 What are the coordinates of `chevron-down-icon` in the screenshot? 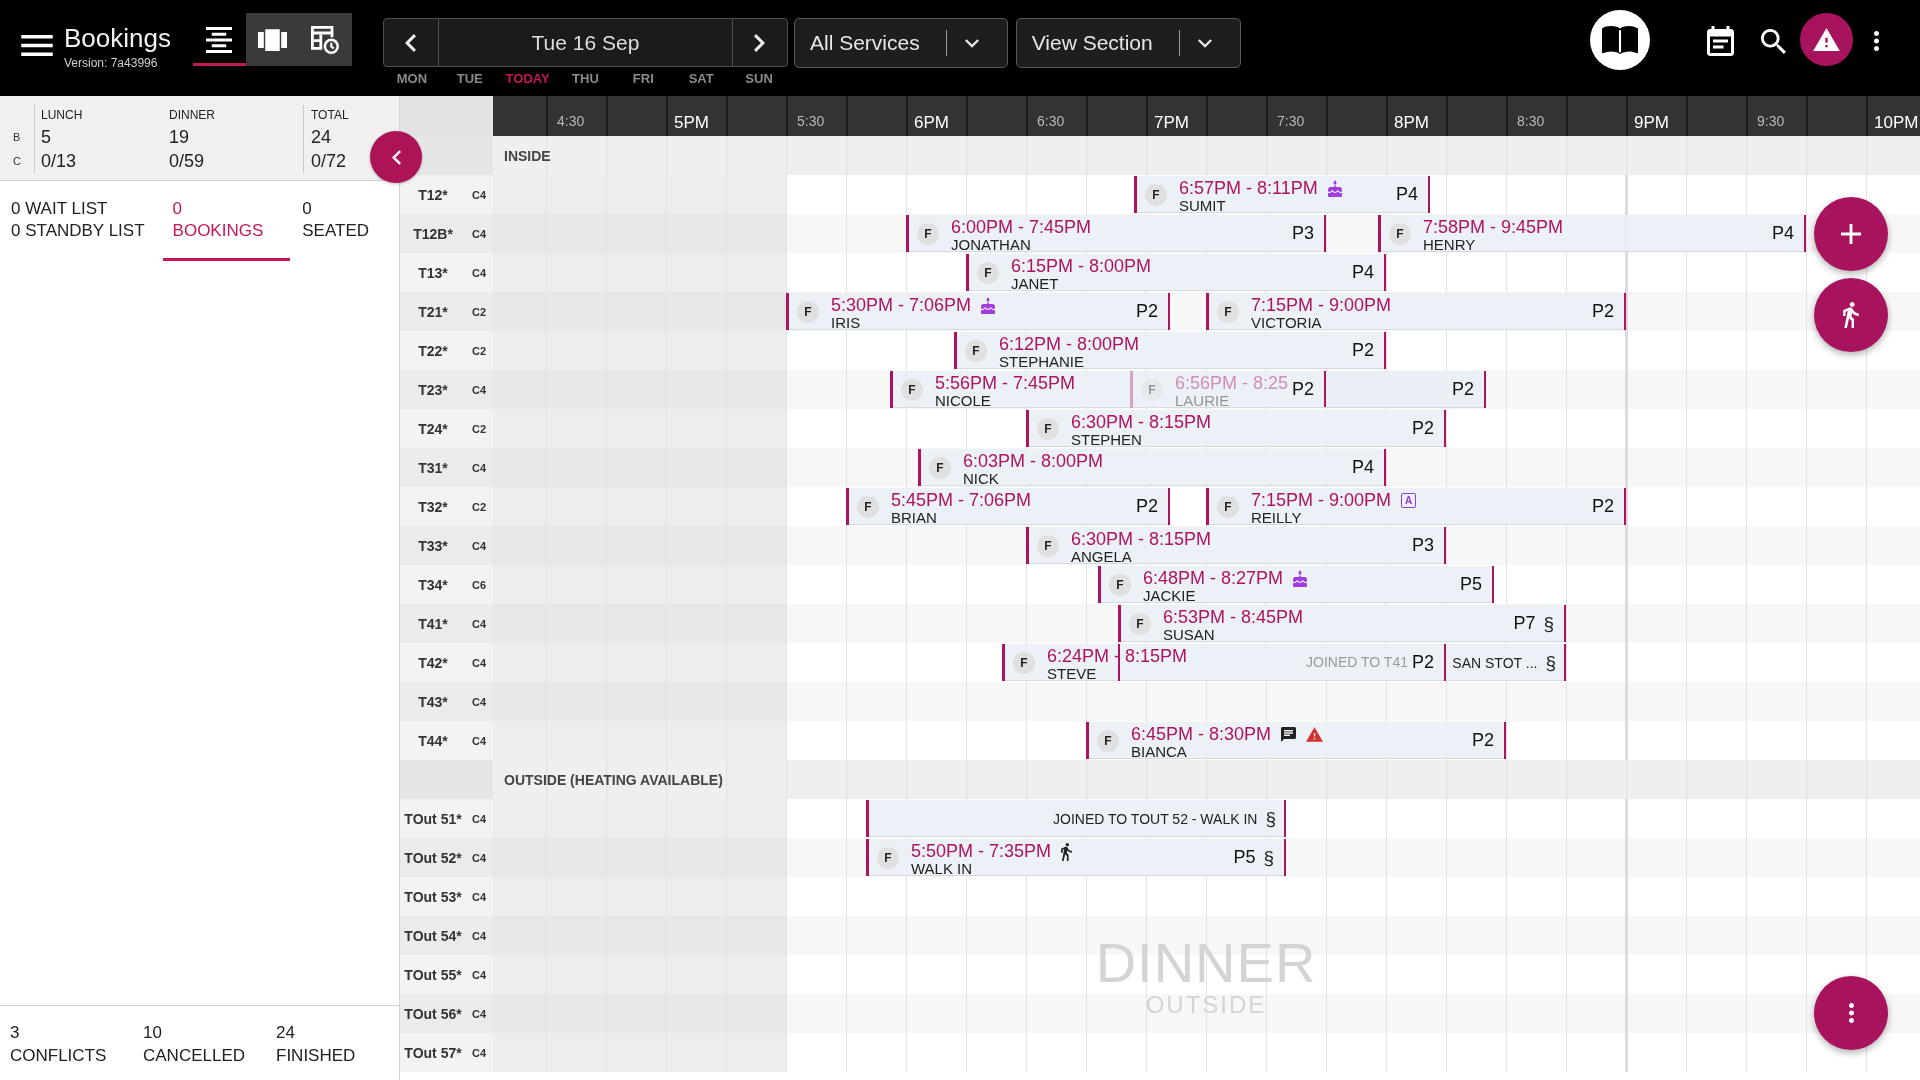 It's located at (971, 43).